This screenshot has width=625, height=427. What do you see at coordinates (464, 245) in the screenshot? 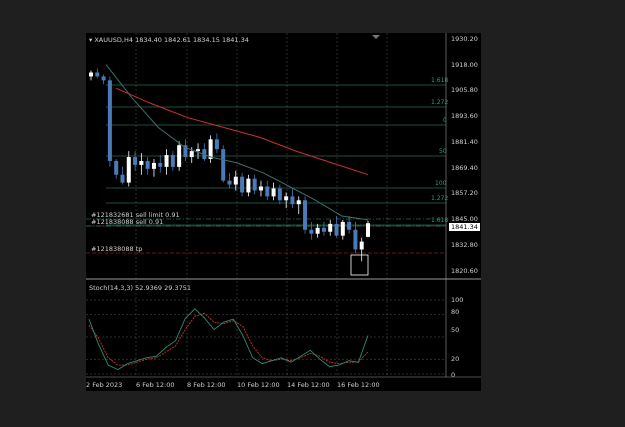
I see `price-tick: 1832.80` at bounding box center [464, 245].